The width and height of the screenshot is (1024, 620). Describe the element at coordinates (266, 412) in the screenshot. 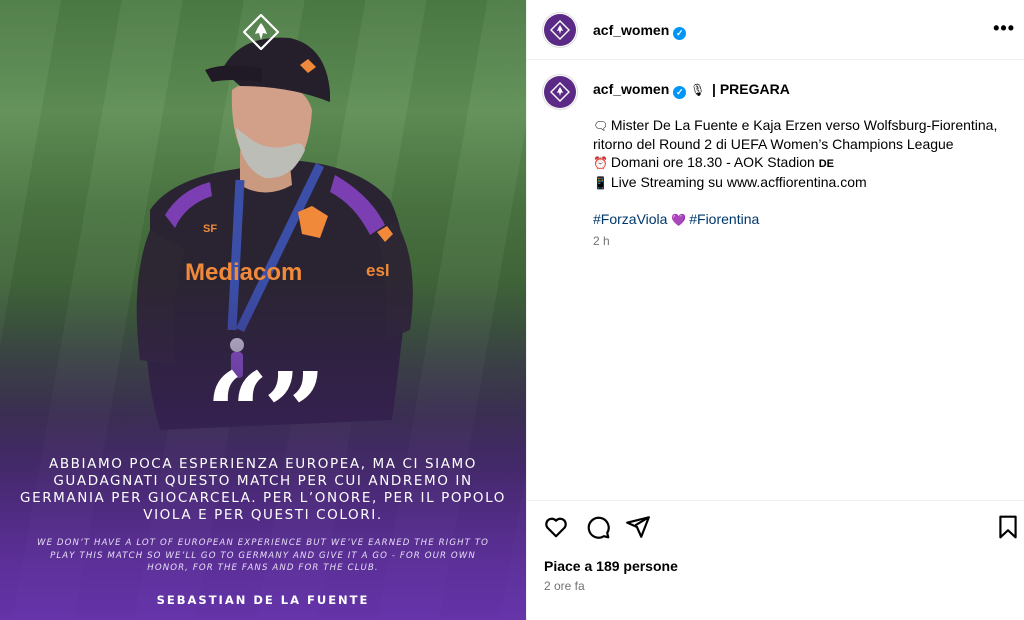

I see `quote-marks: “”` at that location.